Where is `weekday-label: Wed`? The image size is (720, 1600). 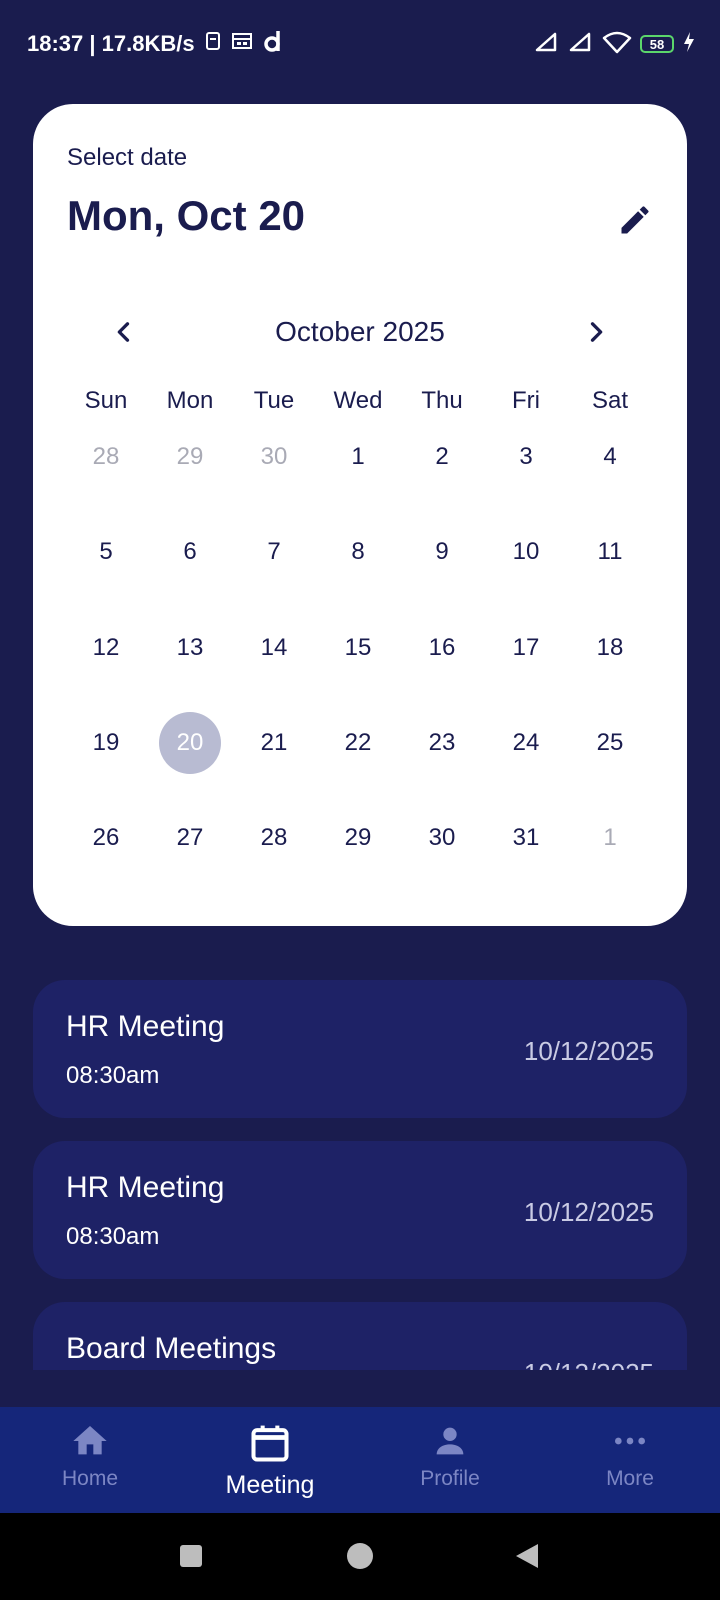 weekday-label: Wed is located at coordinates (358, 400).